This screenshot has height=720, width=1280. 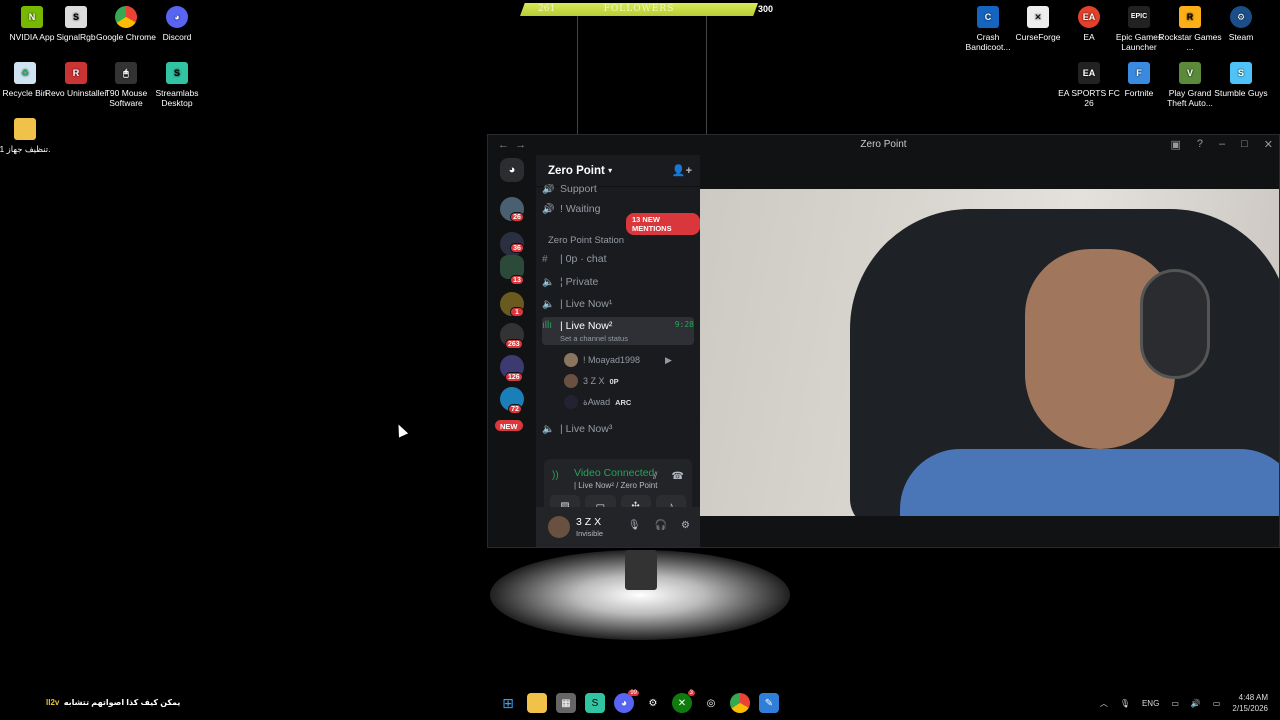 What do you see at coordinates (684, 324) in the screenshot?
I see `voice-timer: 9:28` at bounding box center [684, 324].